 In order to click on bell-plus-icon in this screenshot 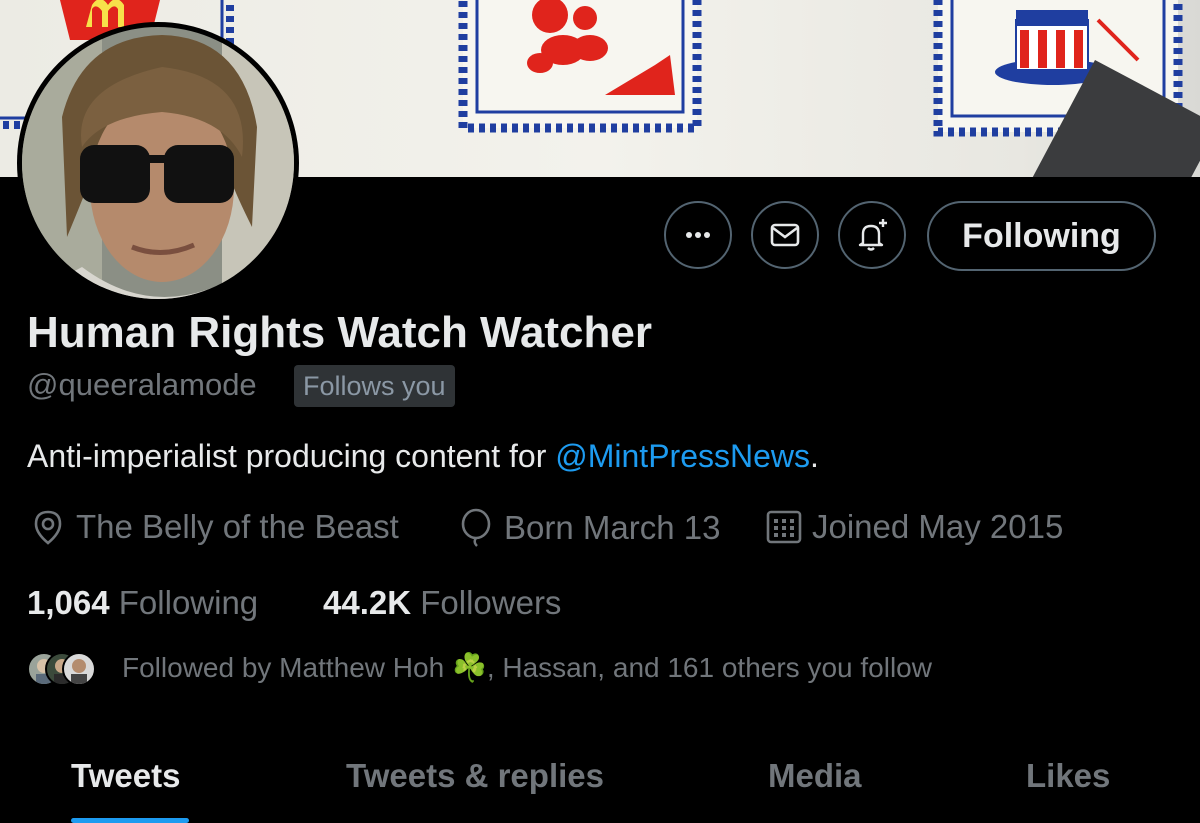, I will do `click(872, 235)`.